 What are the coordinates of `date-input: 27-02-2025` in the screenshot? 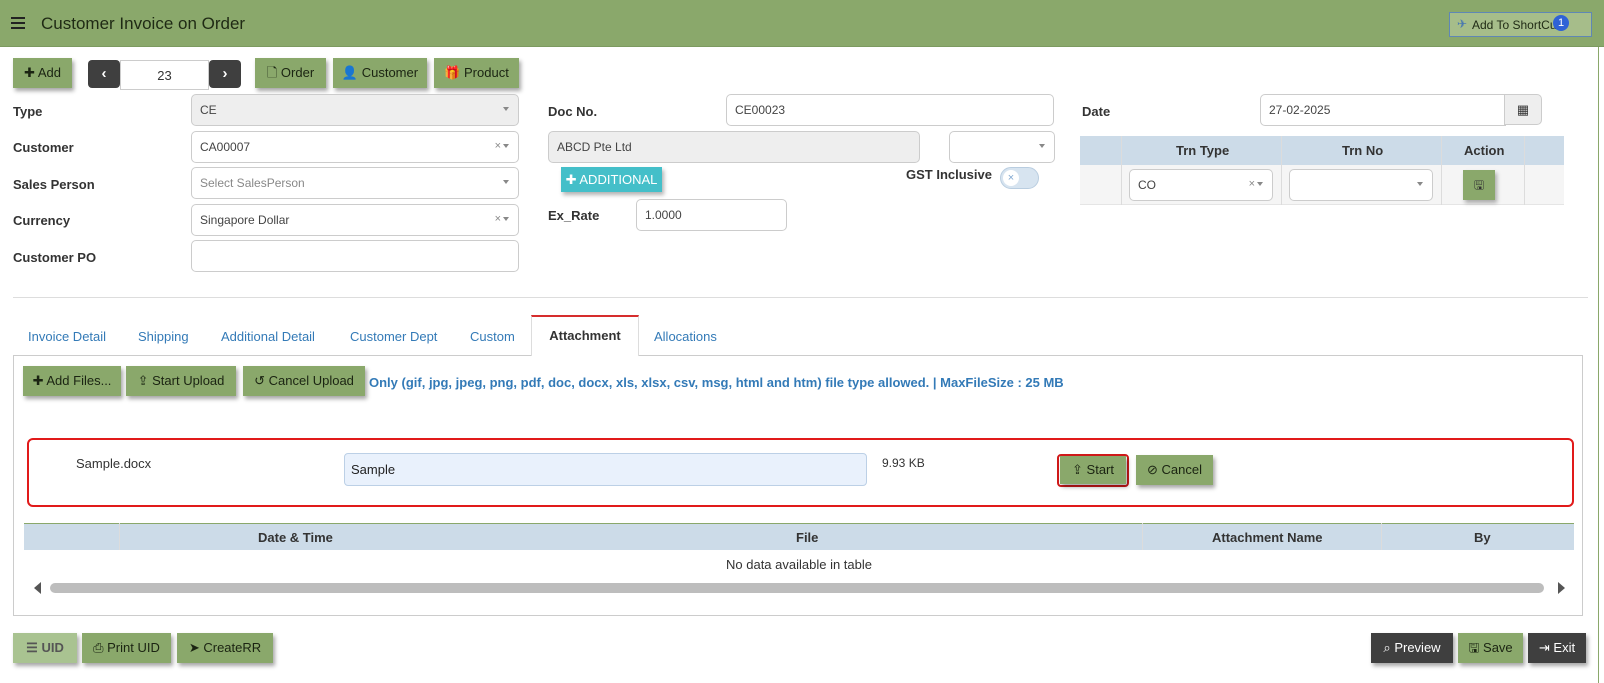 It's located at (1383, 110).